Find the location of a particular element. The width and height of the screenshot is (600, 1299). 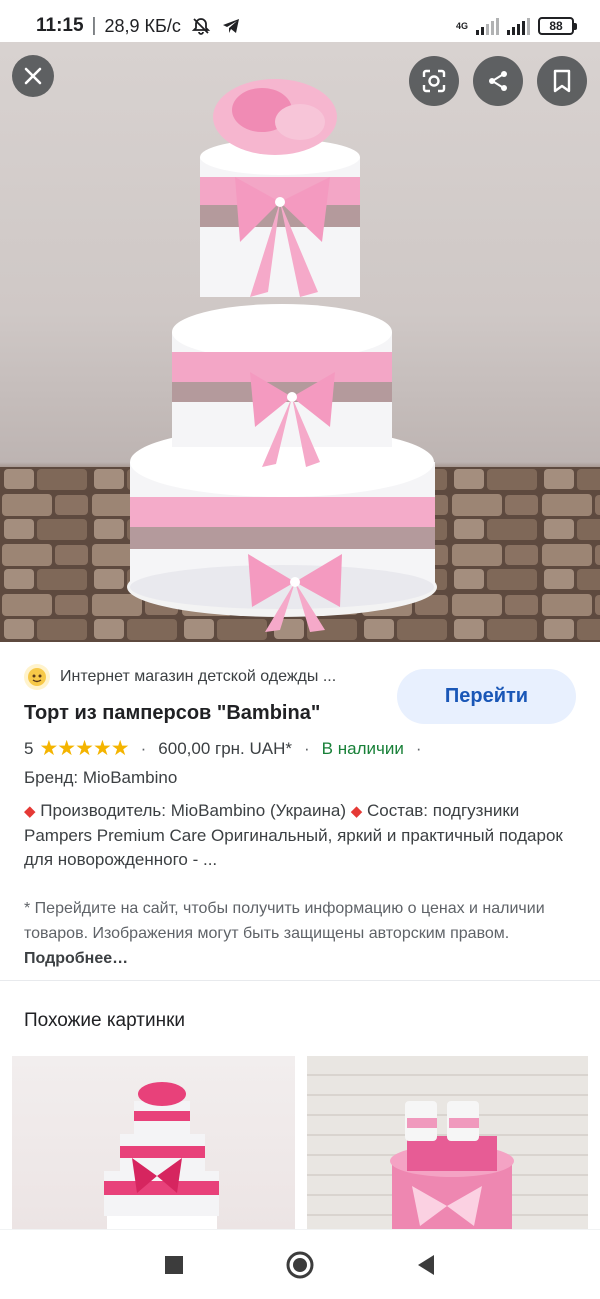

status-time: 11:15 is located at coordinates (60, 25).